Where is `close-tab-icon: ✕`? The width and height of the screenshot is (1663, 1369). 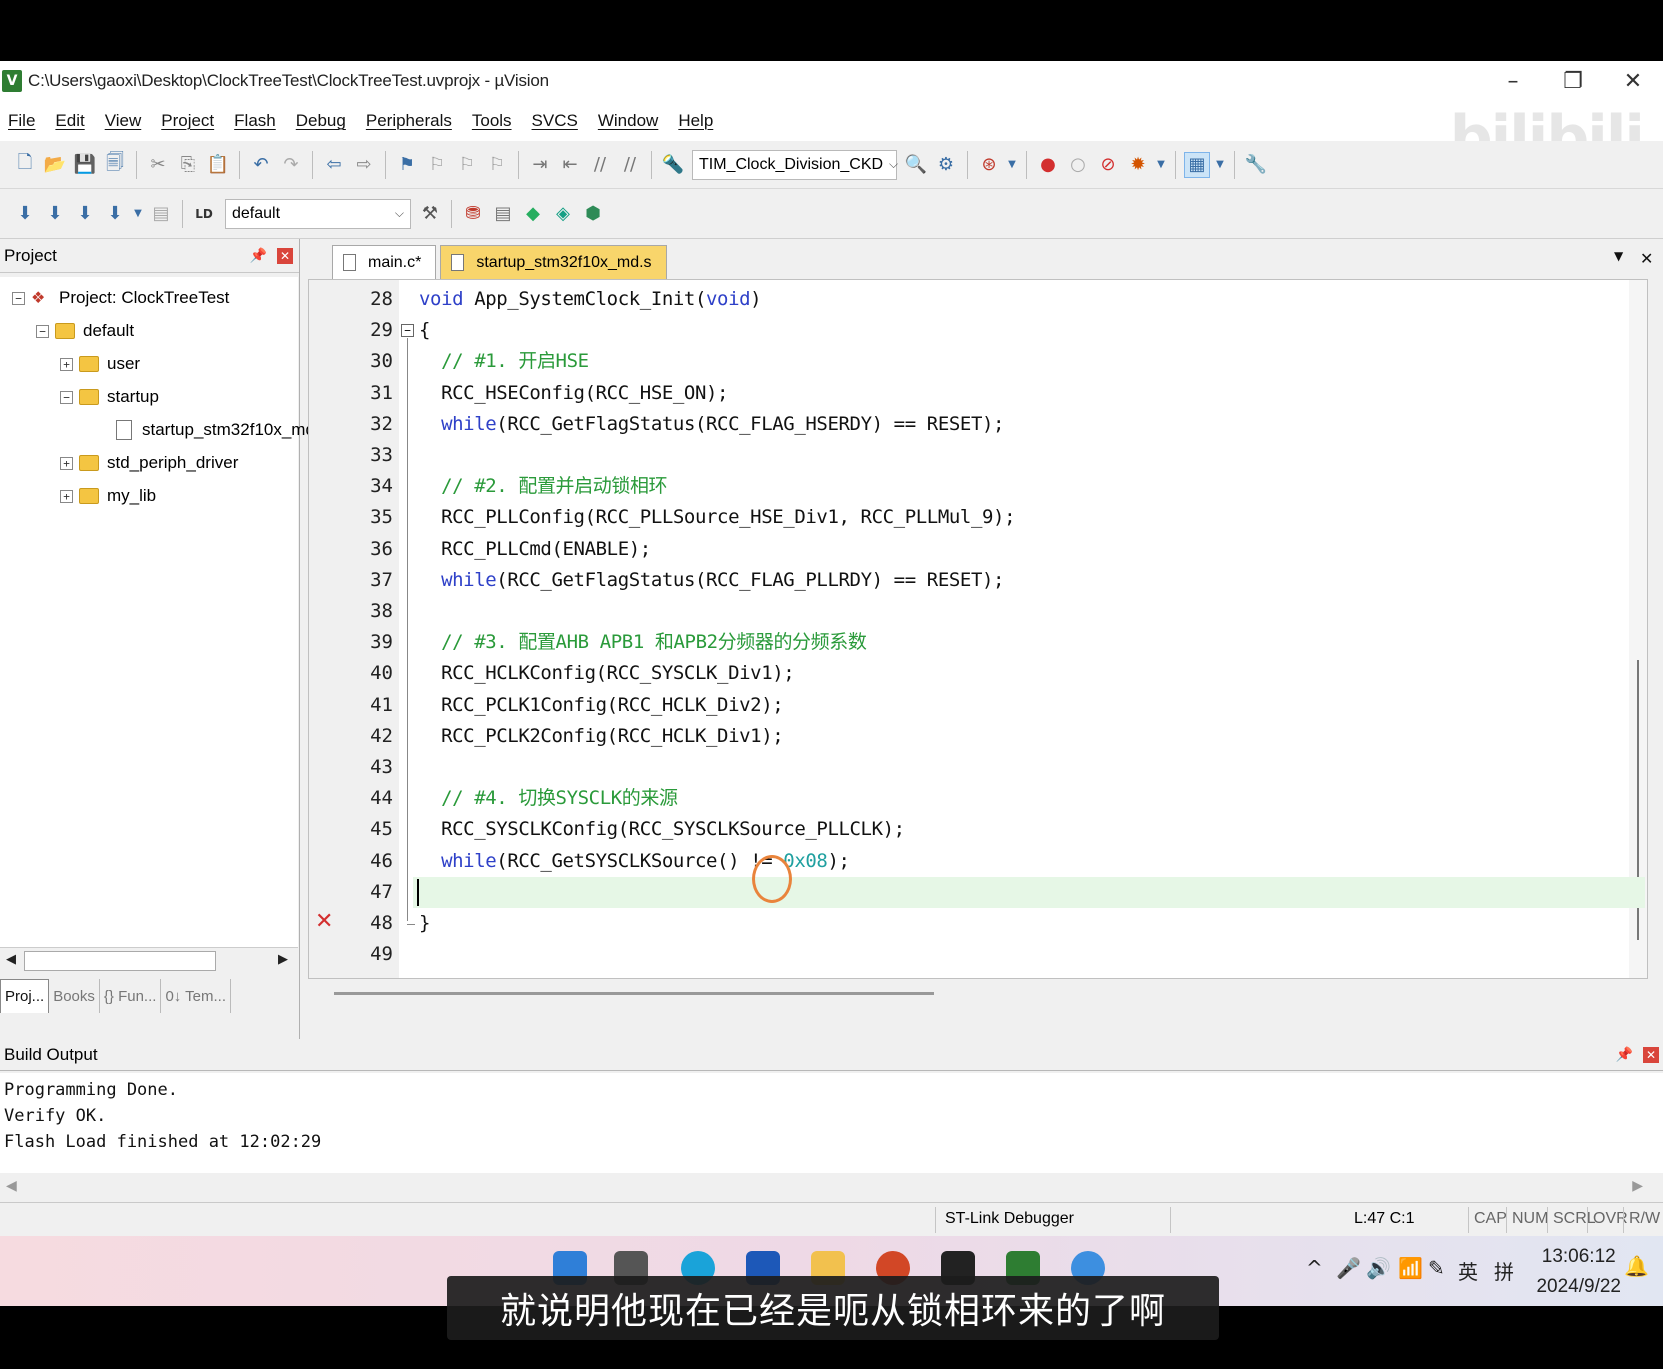 close-tab-icon: ✕ is located at coordinates (1646, 258).